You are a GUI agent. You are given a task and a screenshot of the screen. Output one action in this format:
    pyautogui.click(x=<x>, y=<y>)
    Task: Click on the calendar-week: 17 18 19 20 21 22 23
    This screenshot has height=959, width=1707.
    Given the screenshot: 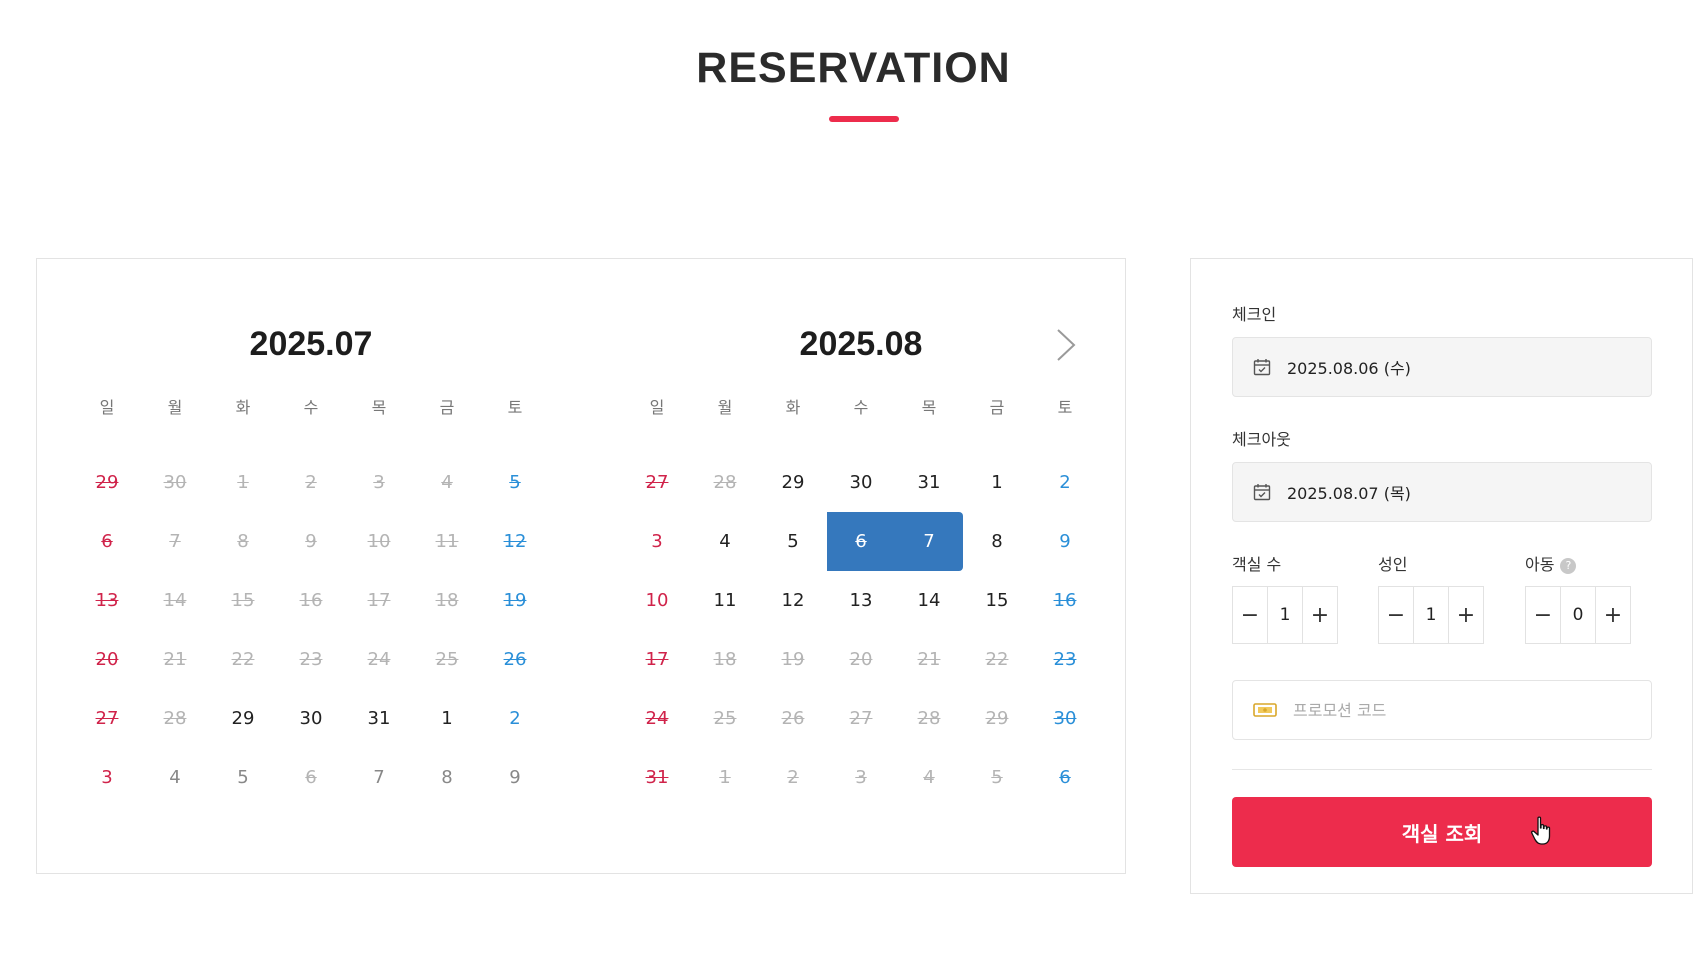 What is the action you would take?
    pyautogui.click(x=861, y=659)
    